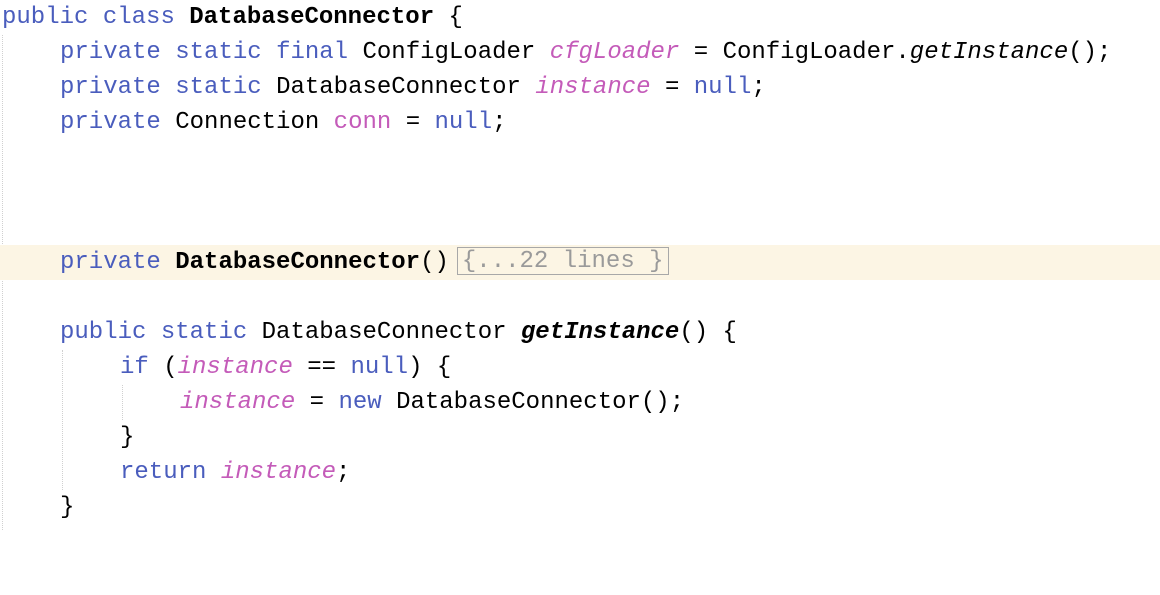 This screenshot has width=1160, height=595. I want to click on keyword-class: class, so click(138, 17).